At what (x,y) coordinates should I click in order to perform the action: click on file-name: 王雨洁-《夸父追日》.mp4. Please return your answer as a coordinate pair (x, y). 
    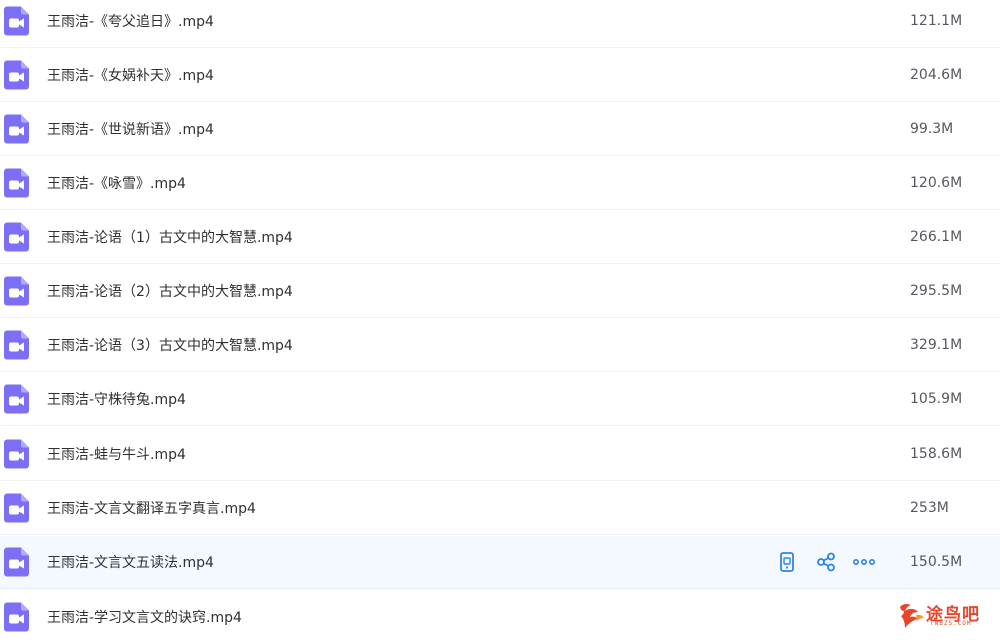
    Looking at the image, I should click on (130, 21).